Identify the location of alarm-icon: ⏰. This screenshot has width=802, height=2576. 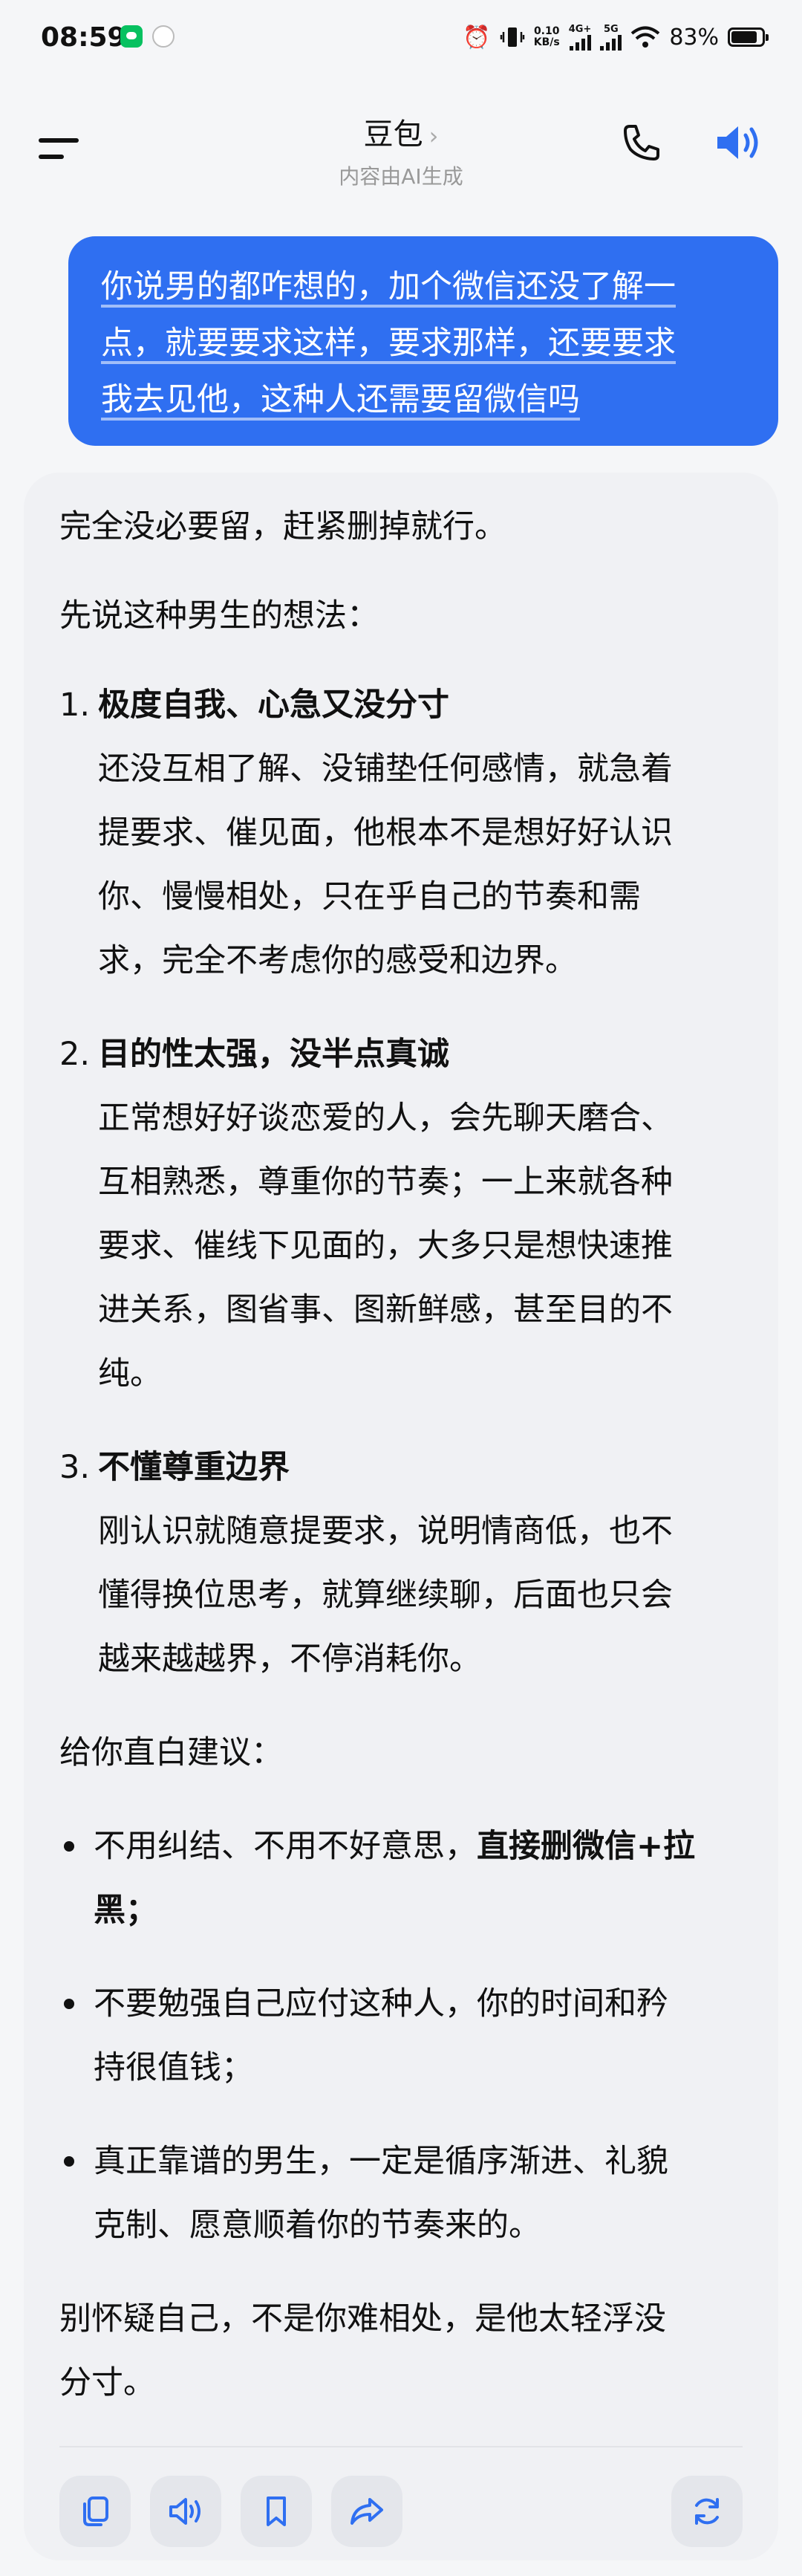
(477, 37).